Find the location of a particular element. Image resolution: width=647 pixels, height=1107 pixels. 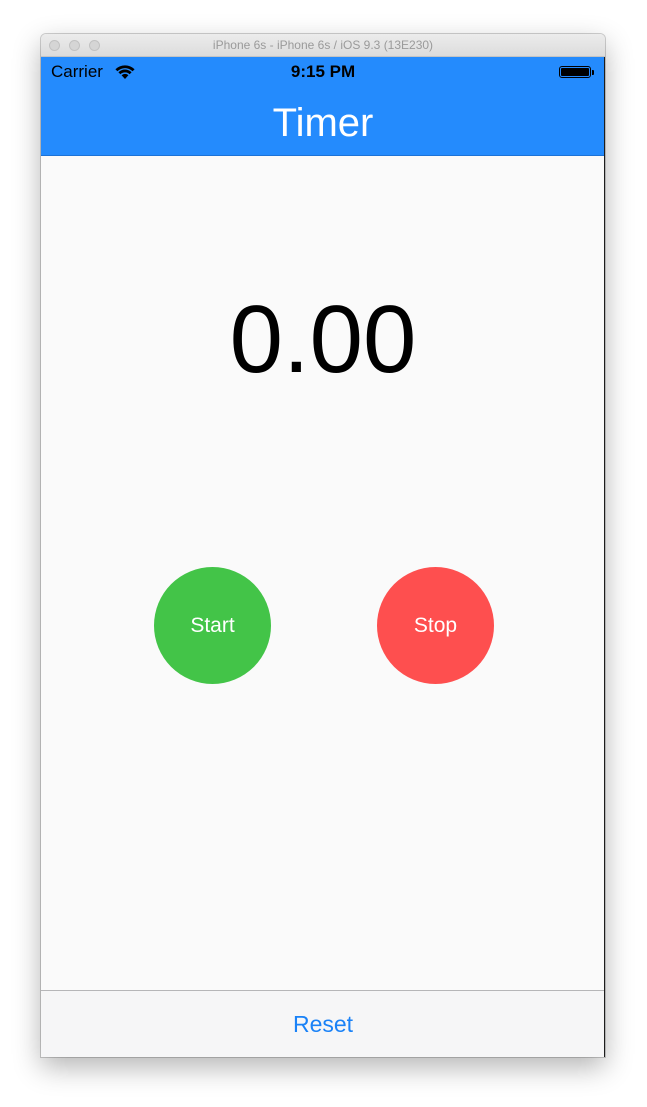

window-edge is located at coordinates (604, 557).